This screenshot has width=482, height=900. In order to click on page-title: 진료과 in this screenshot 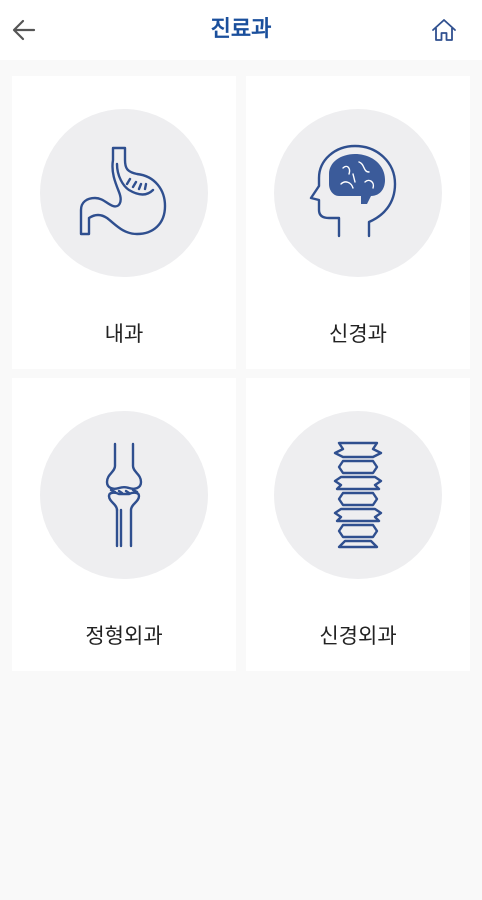, I will do `click(241, 29)`.